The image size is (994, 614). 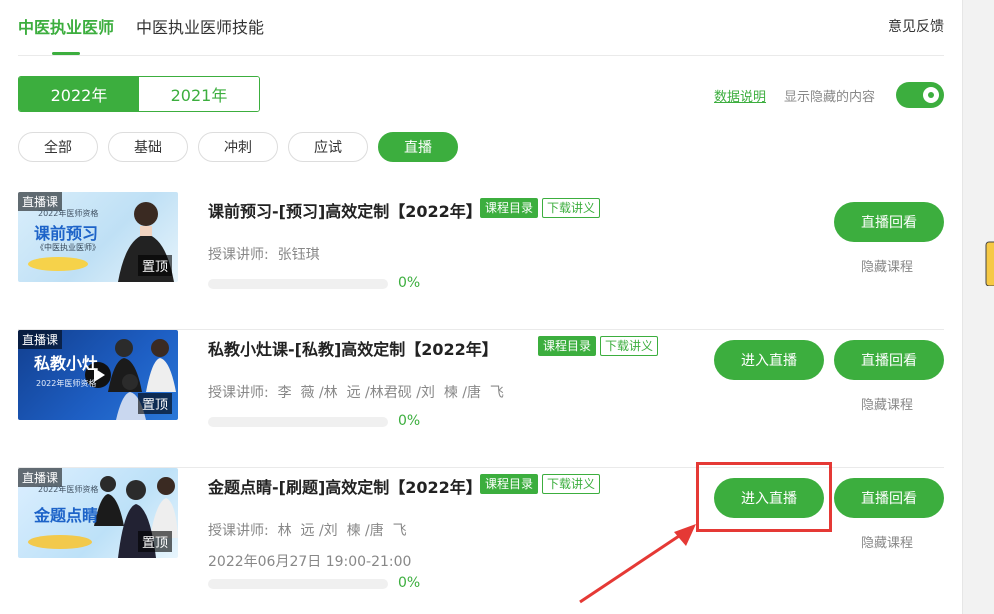 I want to click on course-title: 私教小灶课-[私教]高效定制【2022年】, so click(x=353, y=348).